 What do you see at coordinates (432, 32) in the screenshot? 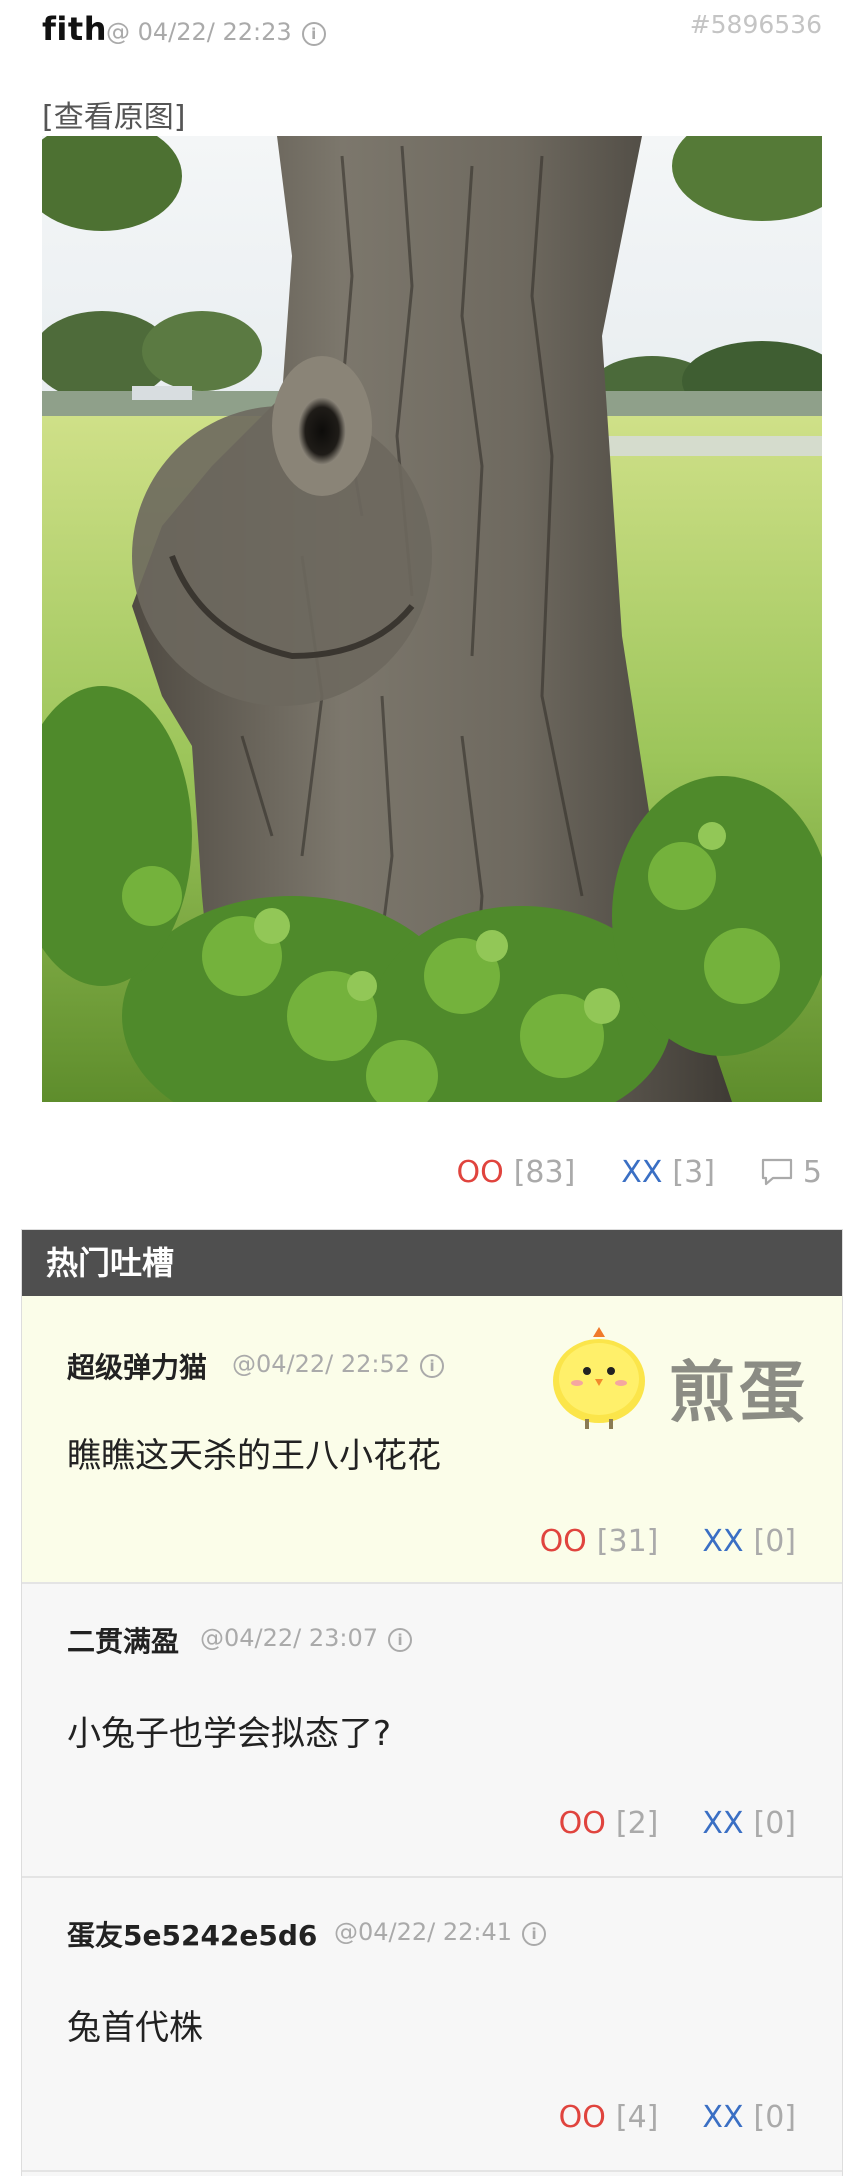
I see `post-header: fith @ 04/22/ 22:23 i #5896536` at bounding box center [432, 32].